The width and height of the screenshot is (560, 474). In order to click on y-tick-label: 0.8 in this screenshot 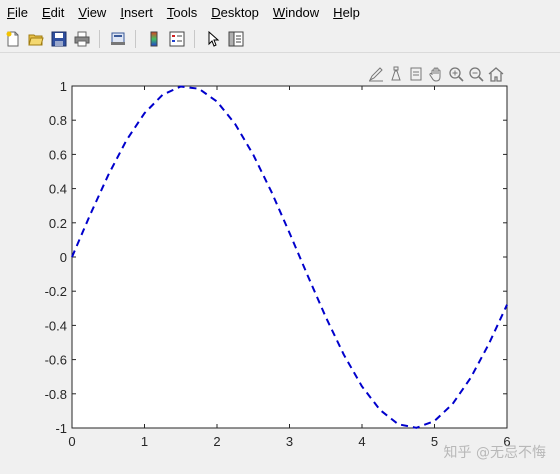, I will do `click(58, 120)`.